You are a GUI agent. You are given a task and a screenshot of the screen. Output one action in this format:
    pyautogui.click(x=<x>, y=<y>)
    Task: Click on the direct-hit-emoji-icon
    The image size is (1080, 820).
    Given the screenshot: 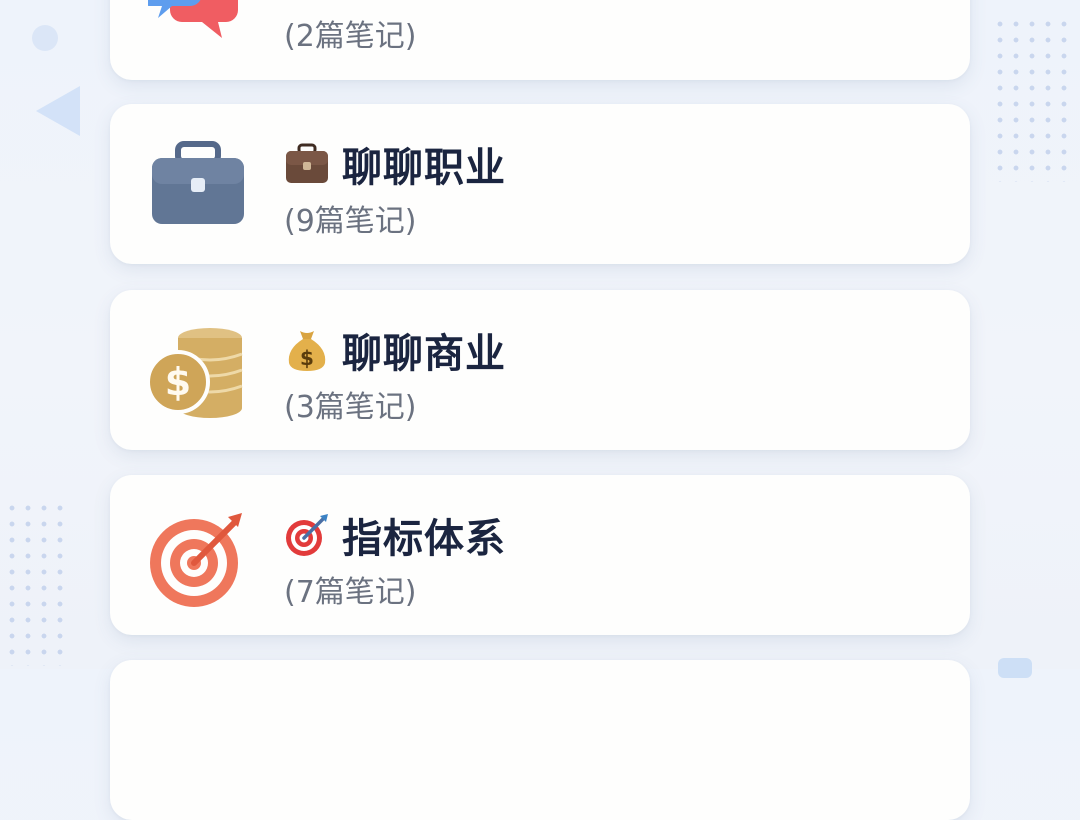 What is the action you would take?
    pyautogui.click(x=307, y=535)
    